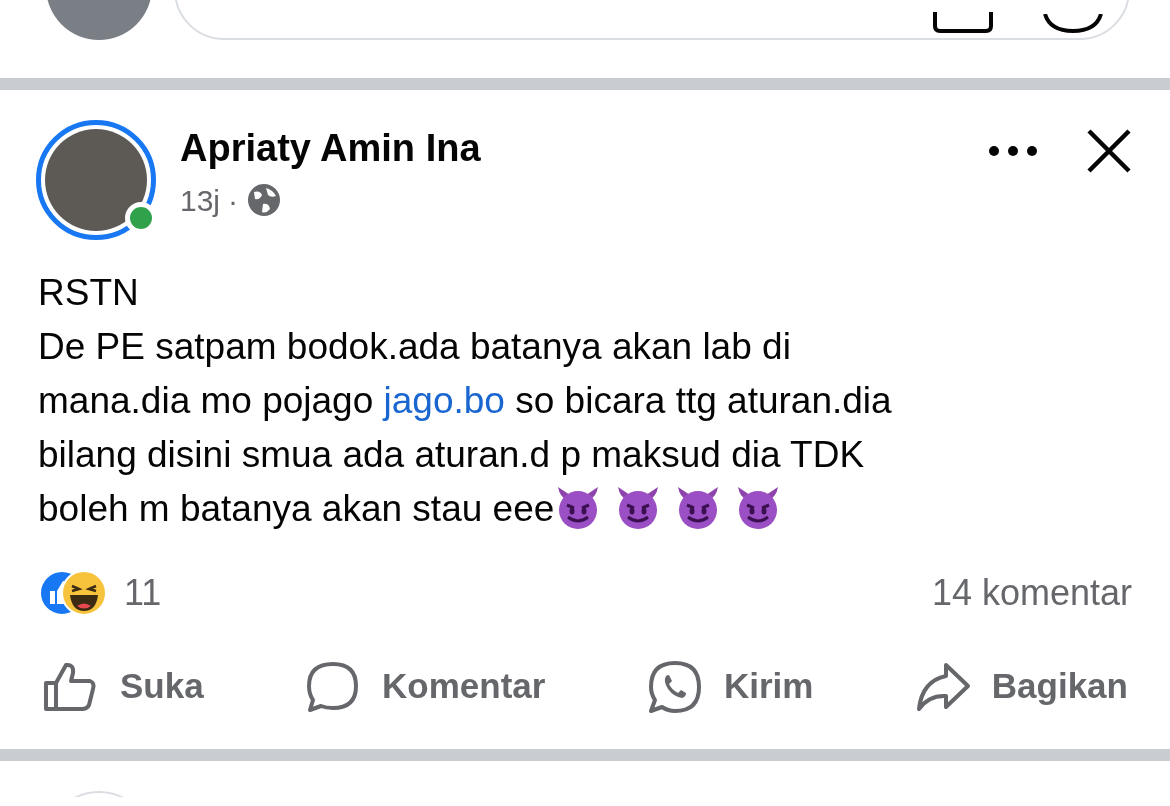 The width and height of the screenshot is (1170, 806). I want to click on more-options-icon, so click(1013, 151).